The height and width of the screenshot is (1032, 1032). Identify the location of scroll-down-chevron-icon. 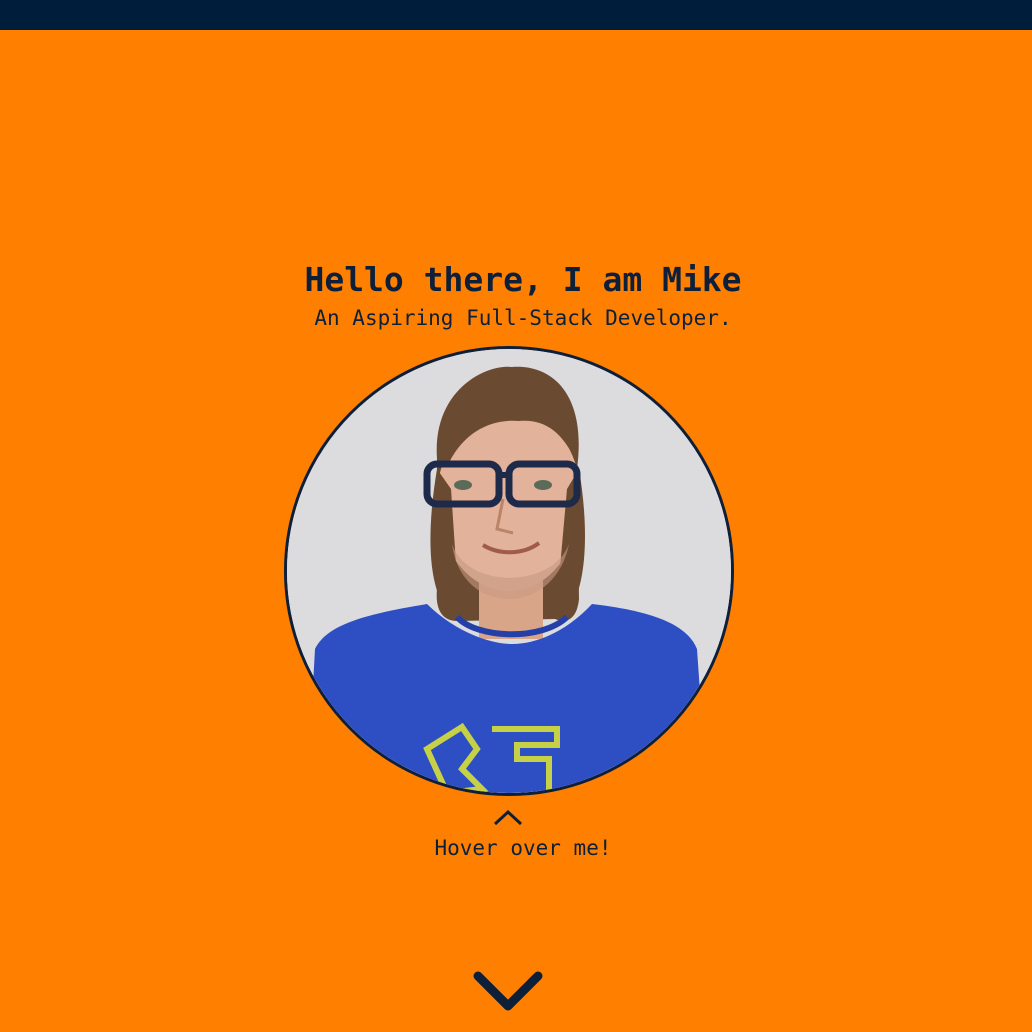
(508, 992).